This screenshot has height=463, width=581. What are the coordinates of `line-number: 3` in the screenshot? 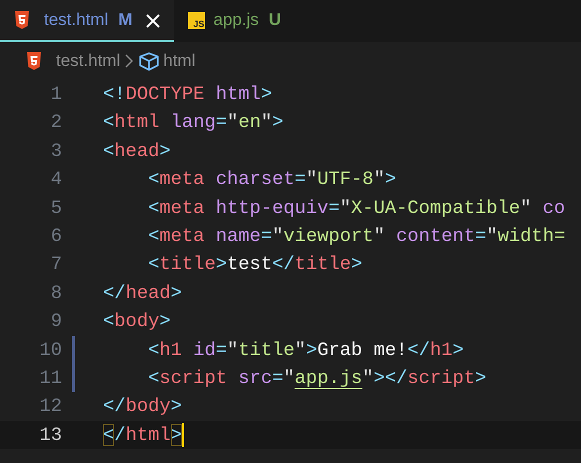 It's located at (56, 151).